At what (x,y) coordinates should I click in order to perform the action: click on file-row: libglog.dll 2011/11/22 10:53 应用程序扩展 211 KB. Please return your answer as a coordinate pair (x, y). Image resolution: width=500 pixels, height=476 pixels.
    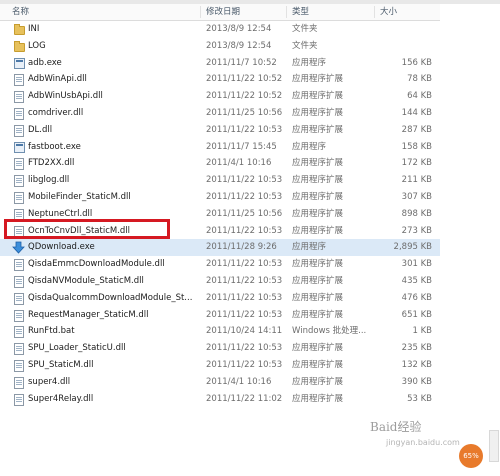
    Looking at the image, I should click on (220, 180).